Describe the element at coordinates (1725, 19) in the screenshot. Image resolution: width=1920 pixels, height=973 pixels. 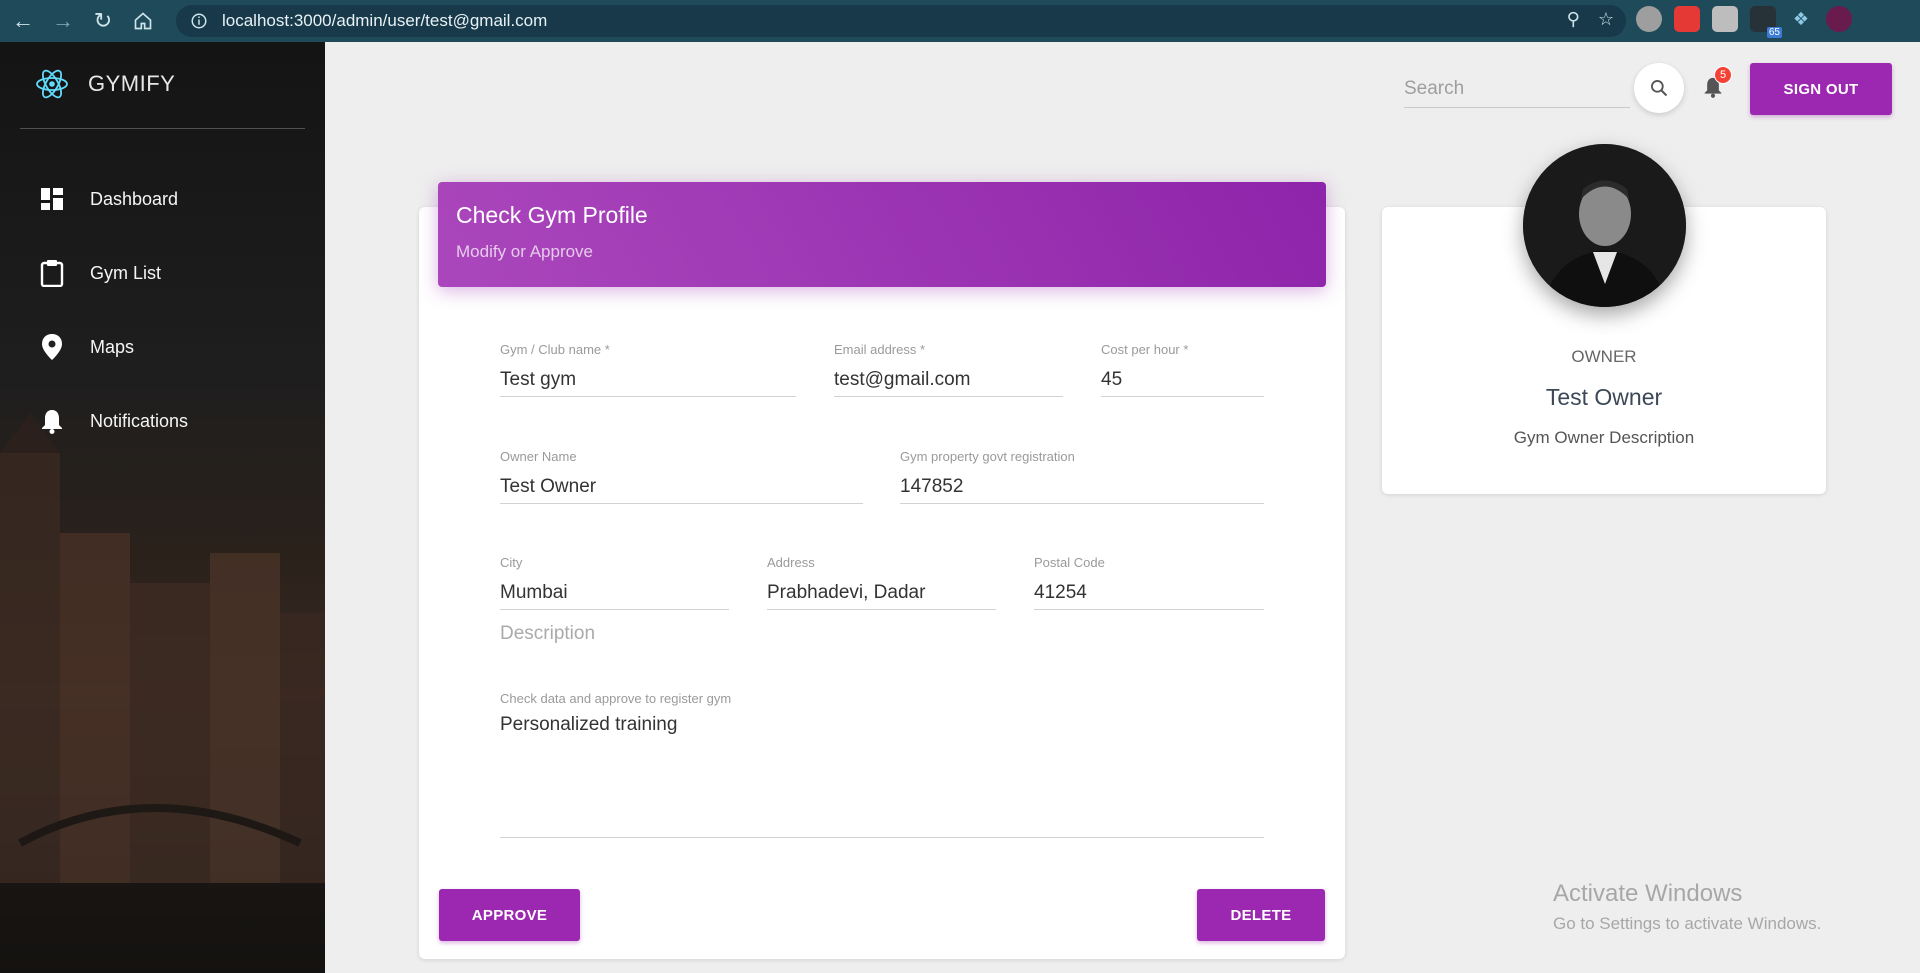
I see `extension-gray-icon` at that location.